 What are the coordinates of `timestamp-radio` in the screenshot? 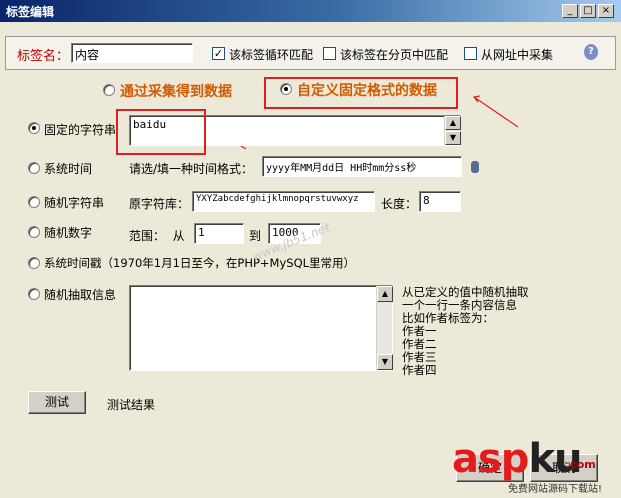 It's located at (34, 263).